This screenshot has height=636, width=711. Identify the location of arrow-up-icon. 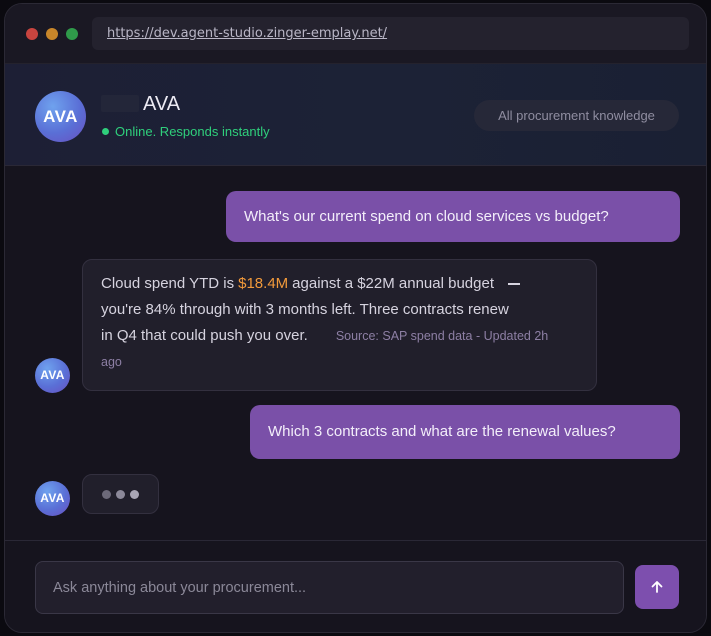
(657, 587).